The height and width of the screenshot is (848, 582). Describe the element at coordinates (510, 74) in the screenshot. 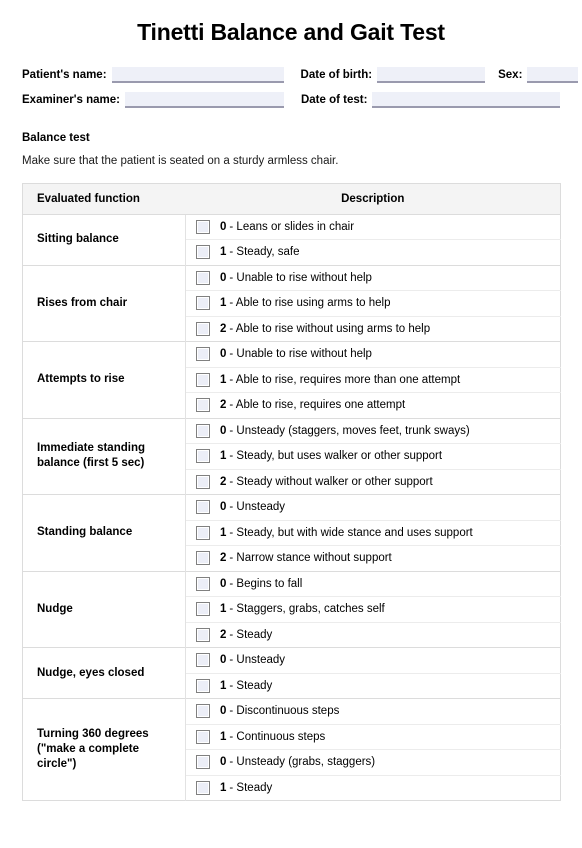

I see `sex-label: Sex:` at that location.